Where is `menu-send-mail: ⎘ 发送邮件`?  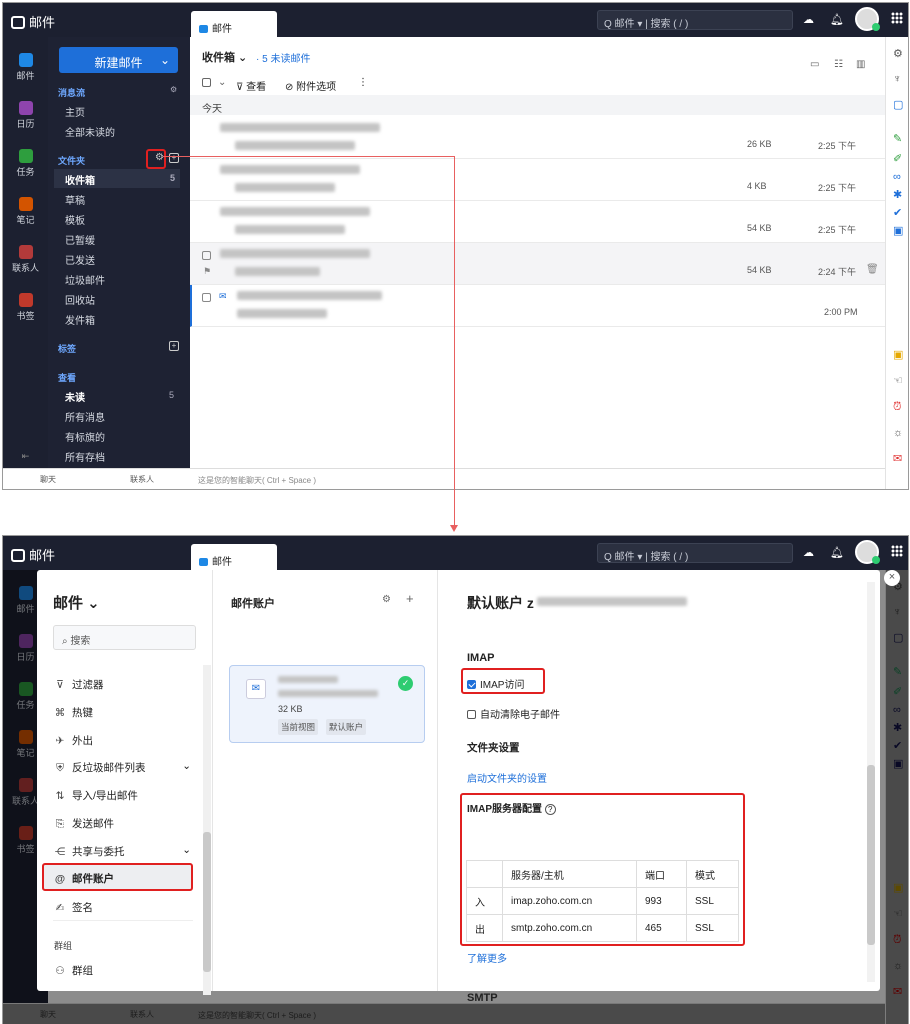
menu-send-mail: ⎘ 发送邮件 is located at coordinates (84, 823).